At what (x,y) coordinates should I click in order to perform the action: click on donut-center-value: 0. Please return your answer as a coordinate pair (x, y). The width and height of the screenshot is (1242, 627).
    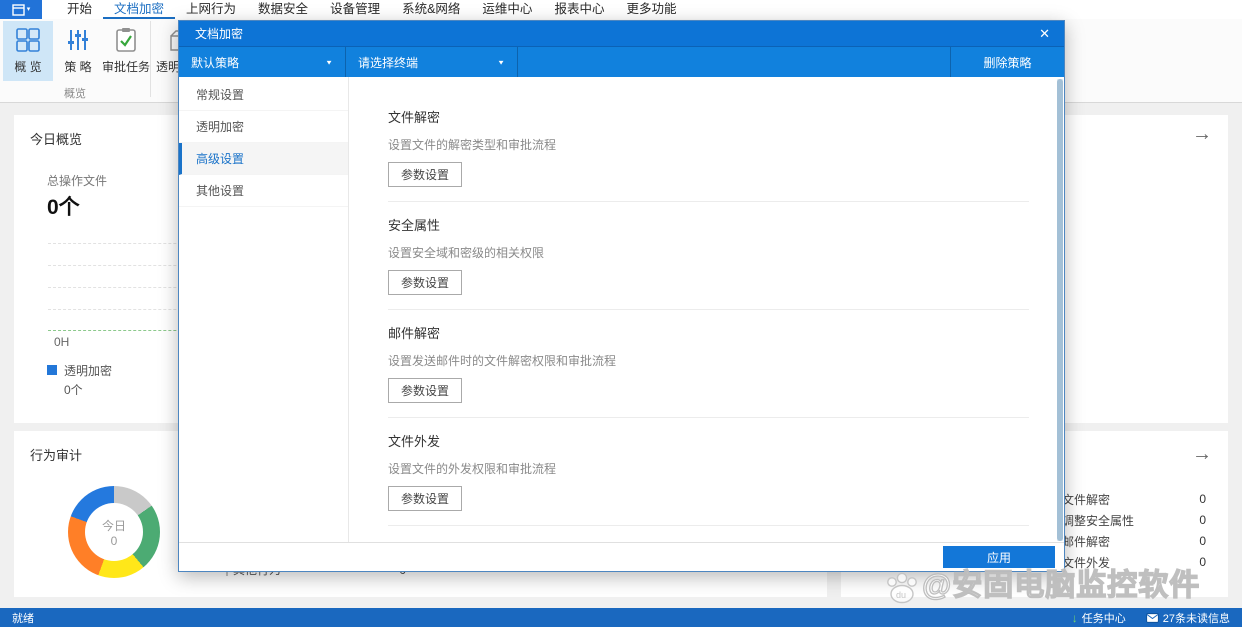
    Looking at the image, I should click on (114, 540).